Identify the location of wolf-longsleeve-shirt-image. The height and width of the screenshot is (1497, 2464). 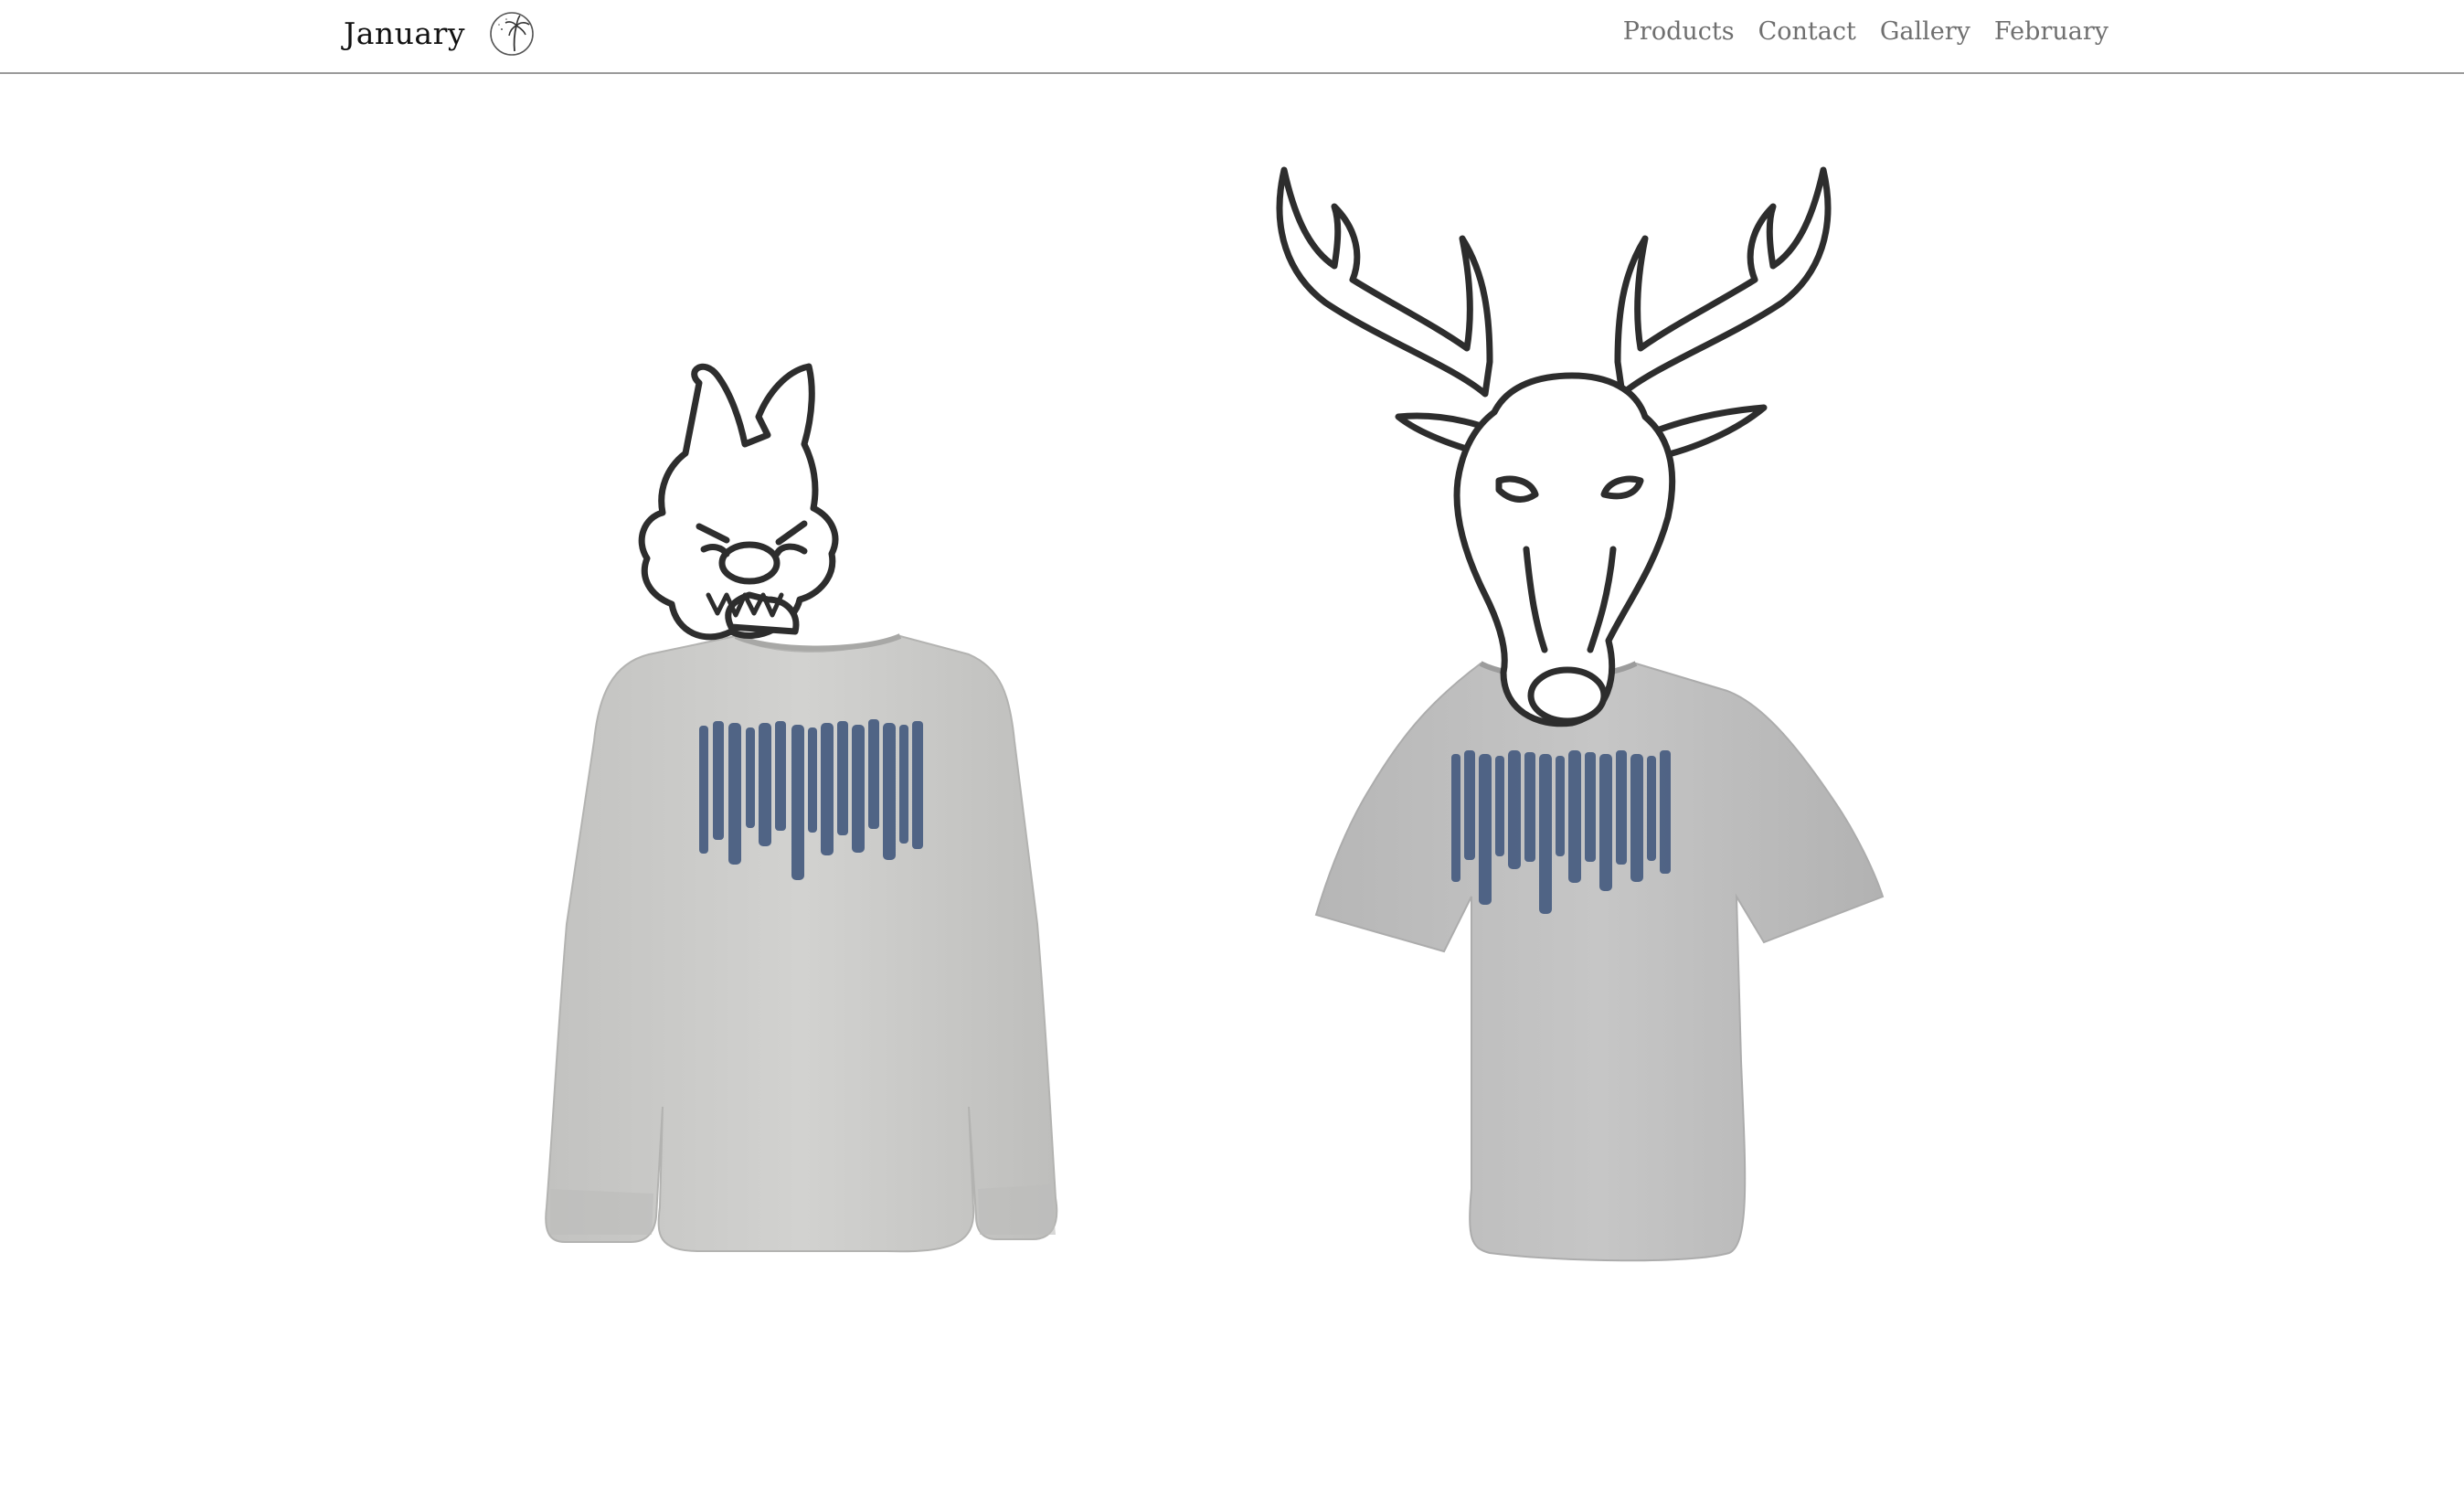
(801, 808).